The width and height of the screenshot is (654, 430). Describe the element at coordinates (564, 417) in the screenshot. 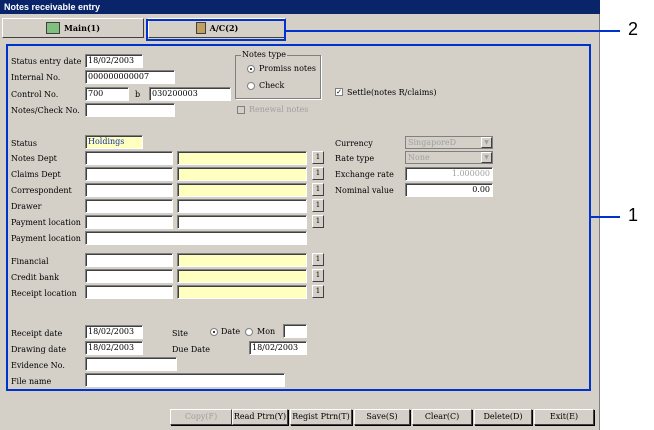

I see `exit-button: Exit(E)` at that location.